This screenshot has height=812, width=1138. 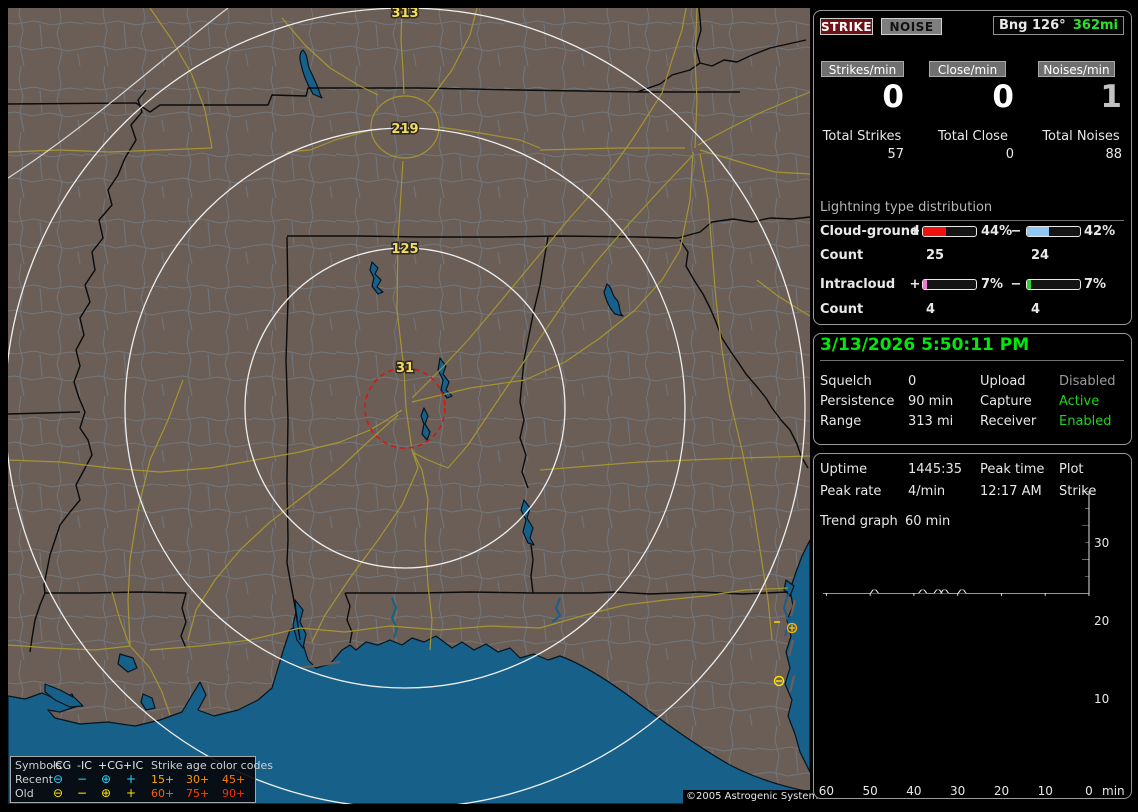 I want to click on trend-y-tick-10: 10, so click(x=1102, y=699).